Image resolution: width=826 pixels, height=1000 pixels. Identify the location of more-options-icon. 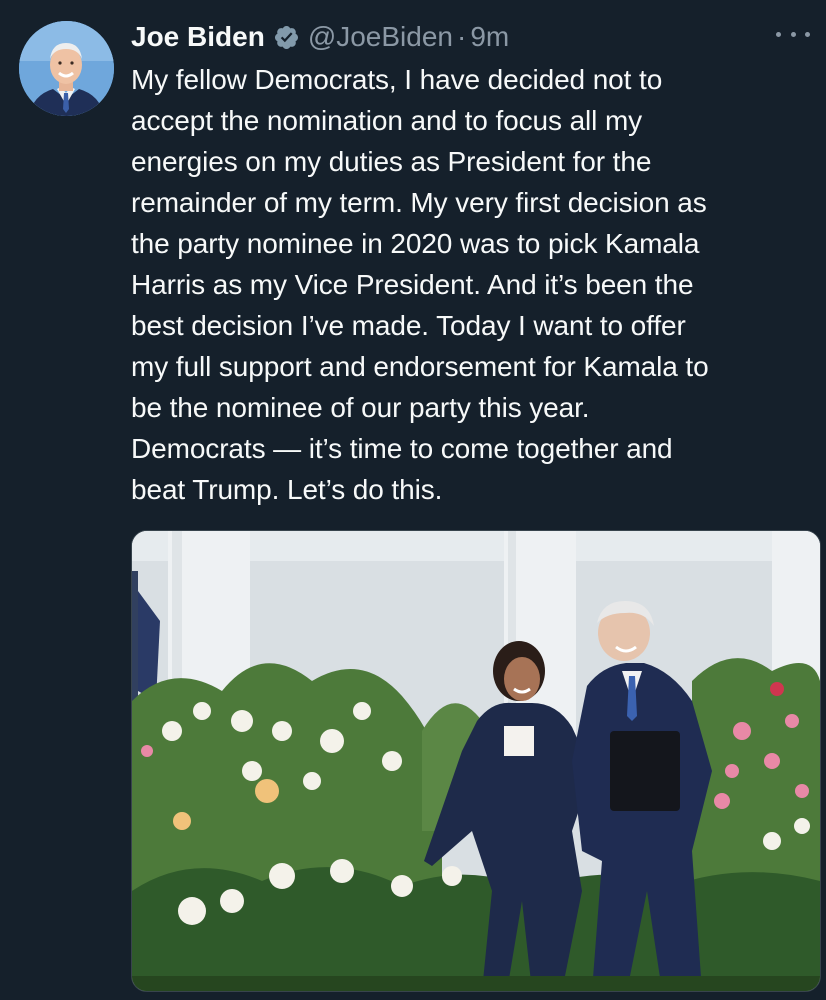
(793, 34).